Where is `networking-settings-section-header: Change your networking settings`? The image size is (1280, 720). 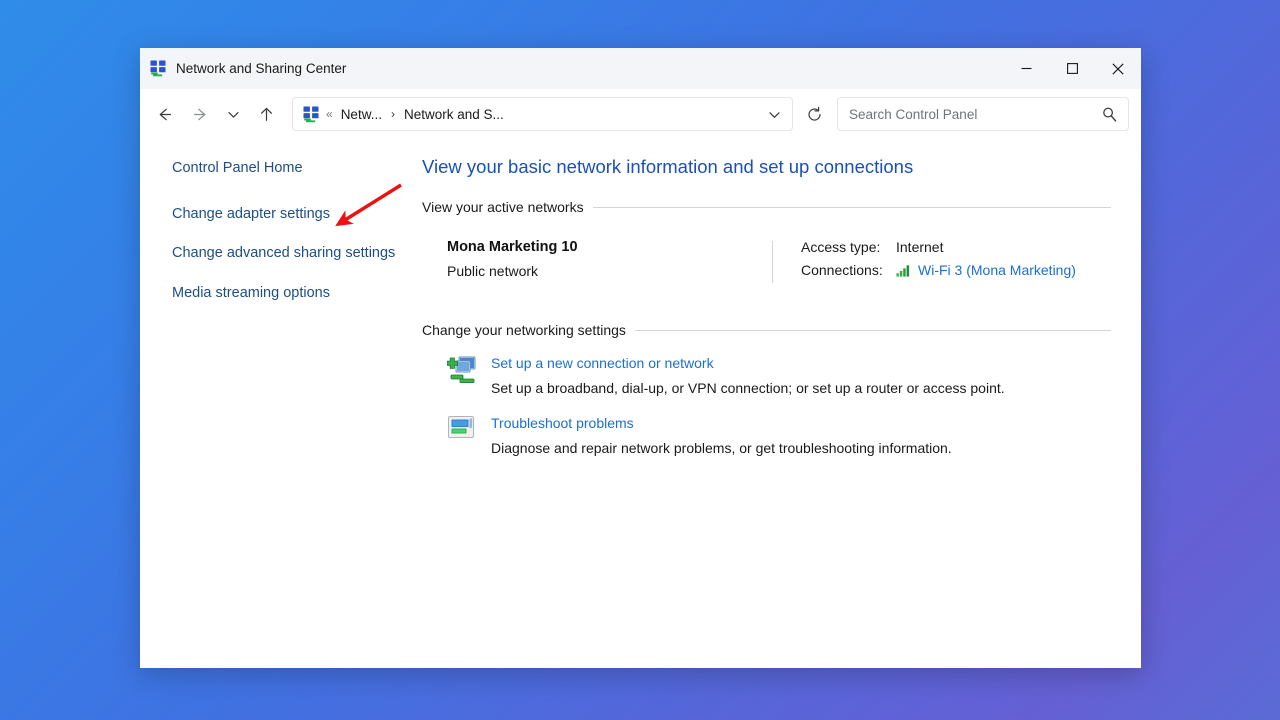 networking-settings-section-header: Change your networking settings is located at coordinates (766, 330).